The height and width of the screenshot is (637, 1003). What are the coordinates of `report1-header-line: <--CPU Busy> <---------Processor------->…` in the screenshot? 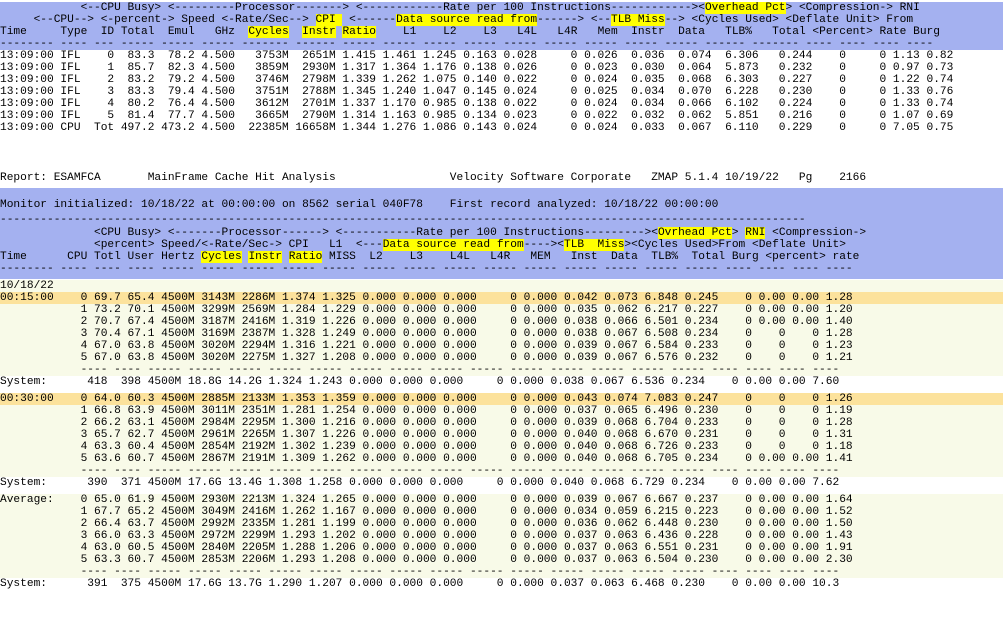 It's located at (501, 8).